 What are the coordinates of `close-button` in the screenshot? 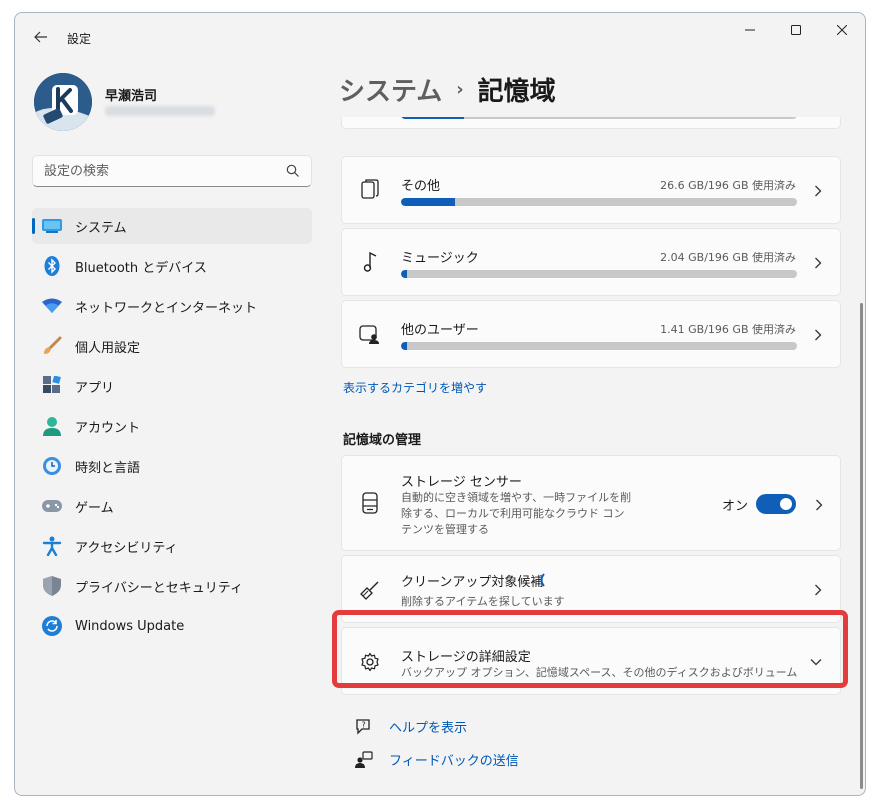 It's located at (842, 30).